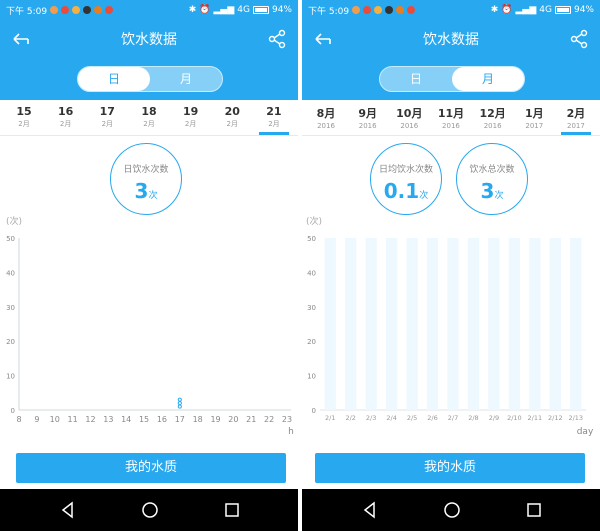 The image size is (600, 531). I want to click on date-item: 1月 2017, so click(534, 117).